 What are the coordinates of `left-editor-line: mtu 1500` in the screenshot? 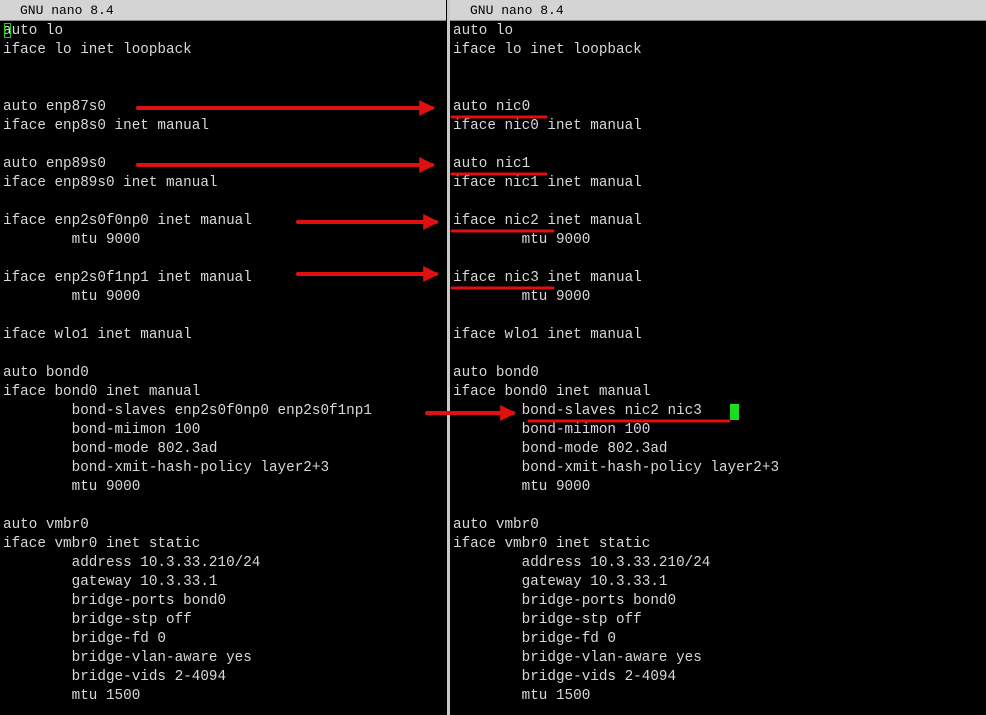 It's located at (72, 696).